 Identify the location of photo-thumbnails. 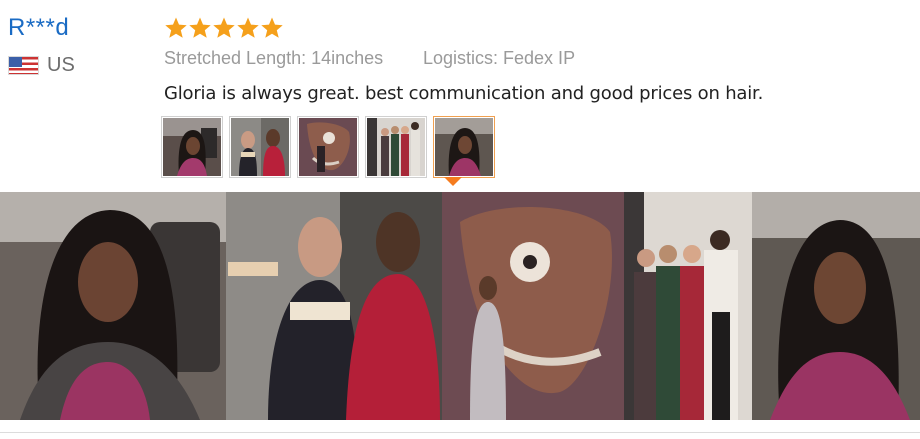
(328, 147).